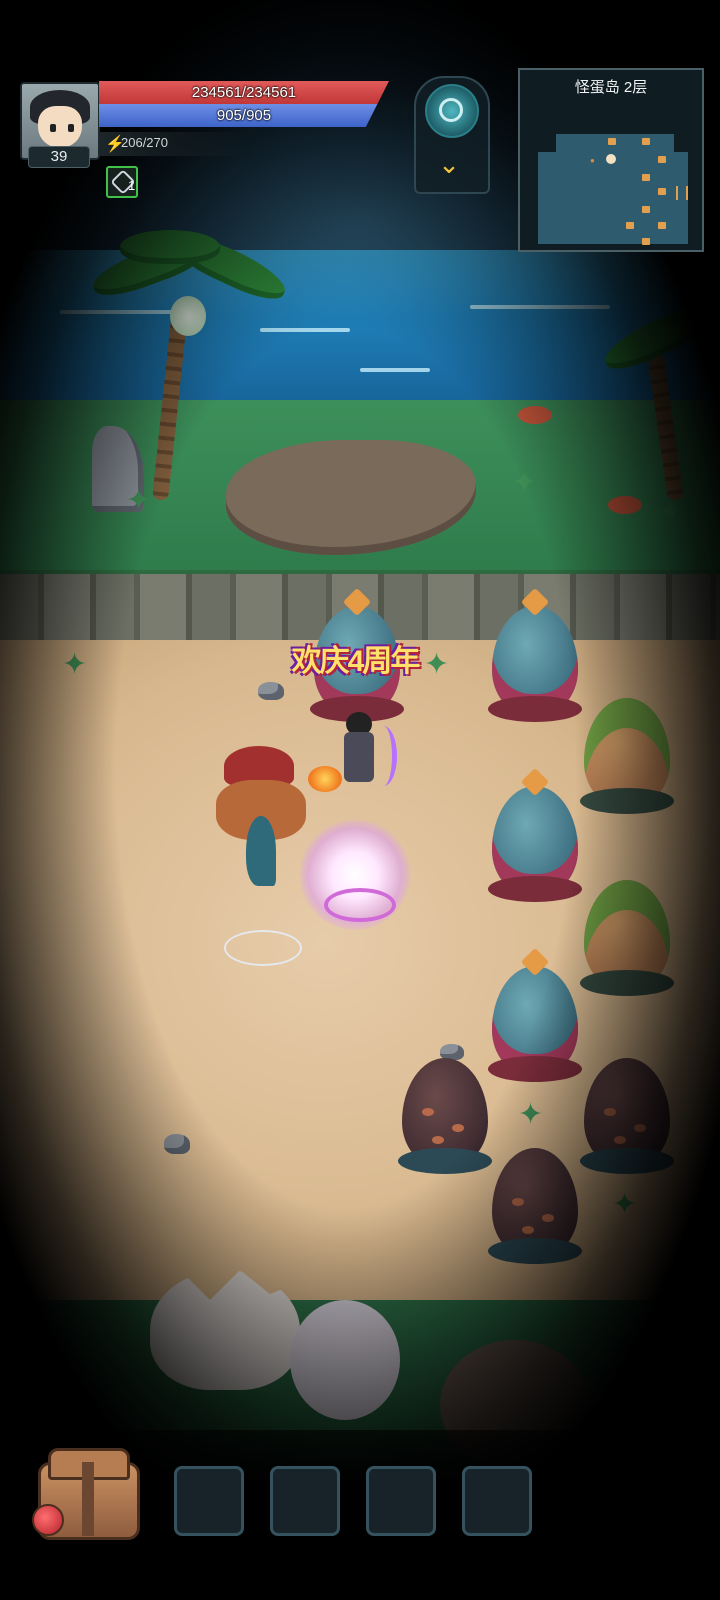  I want to click on ladder-icon, so click(682, 193).